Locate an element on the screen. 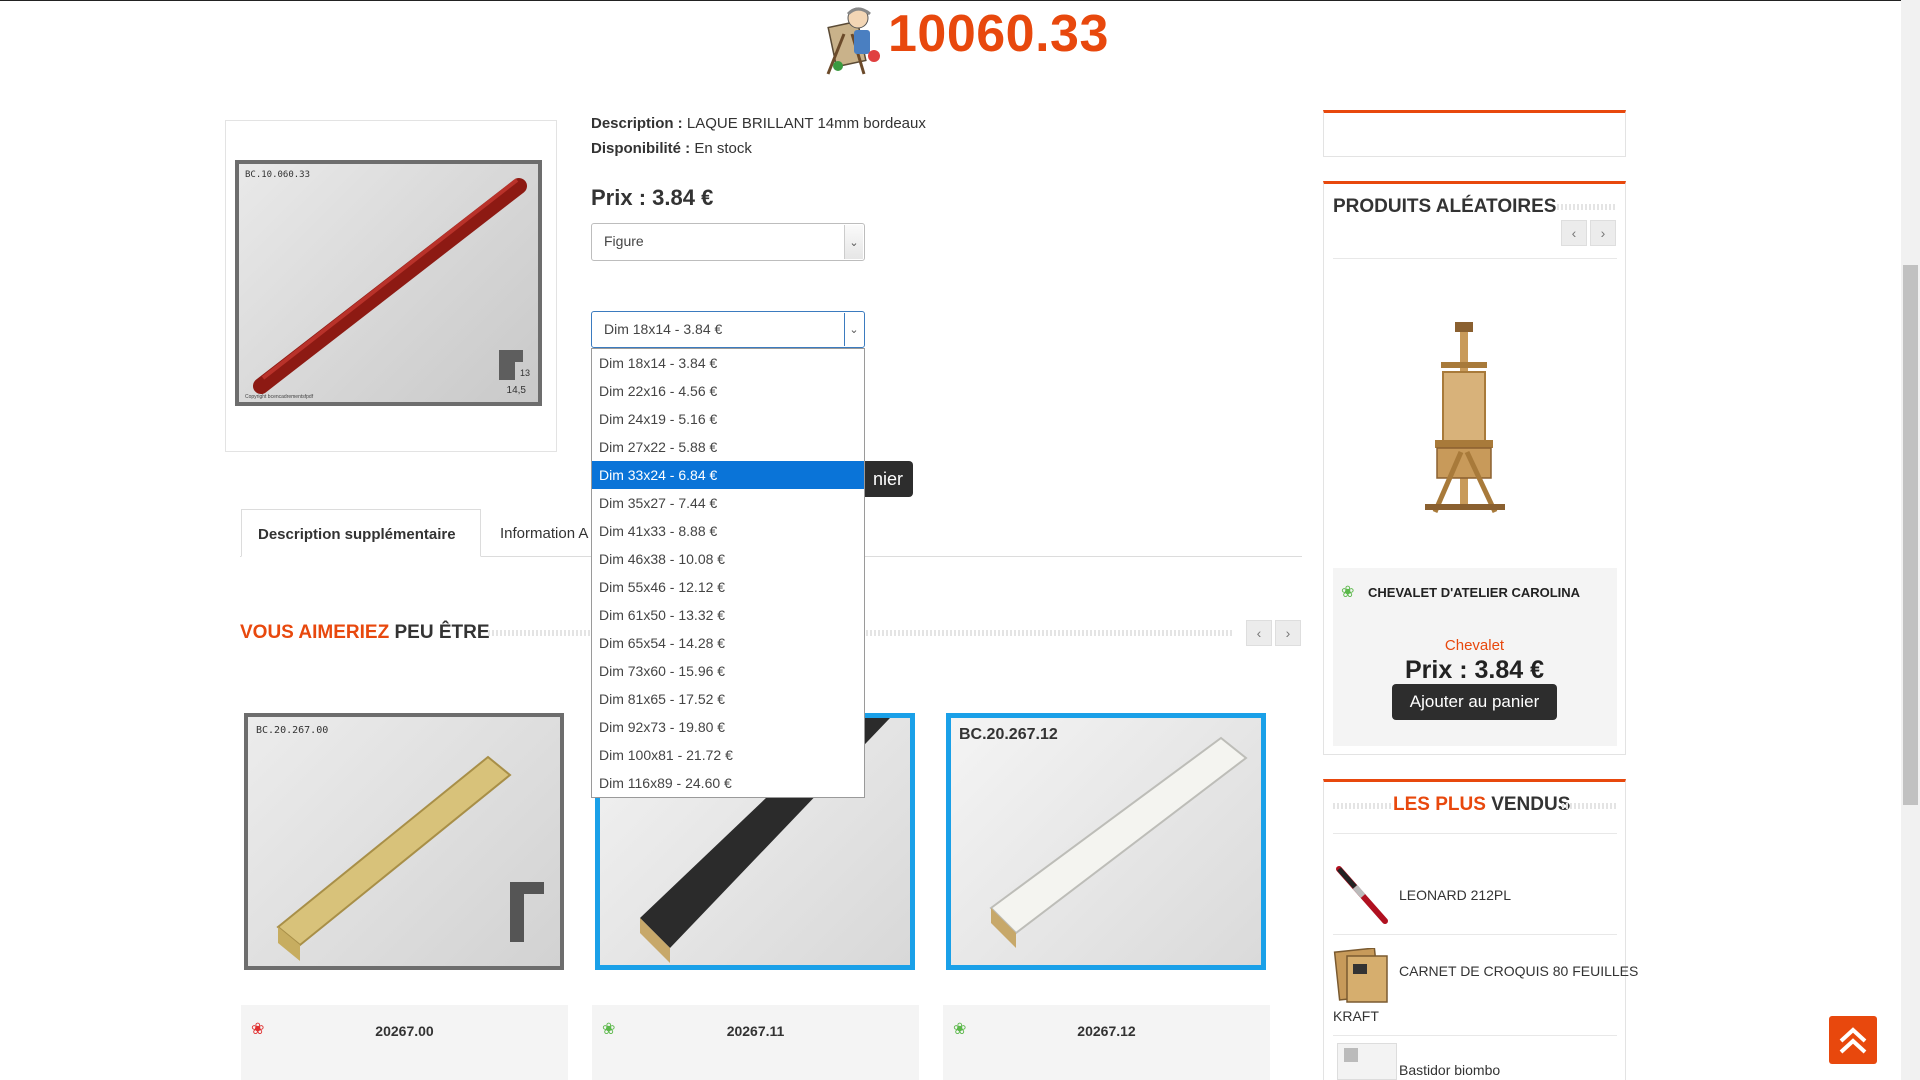  profile-height-label: 13 is located at coordinates (524, 373).